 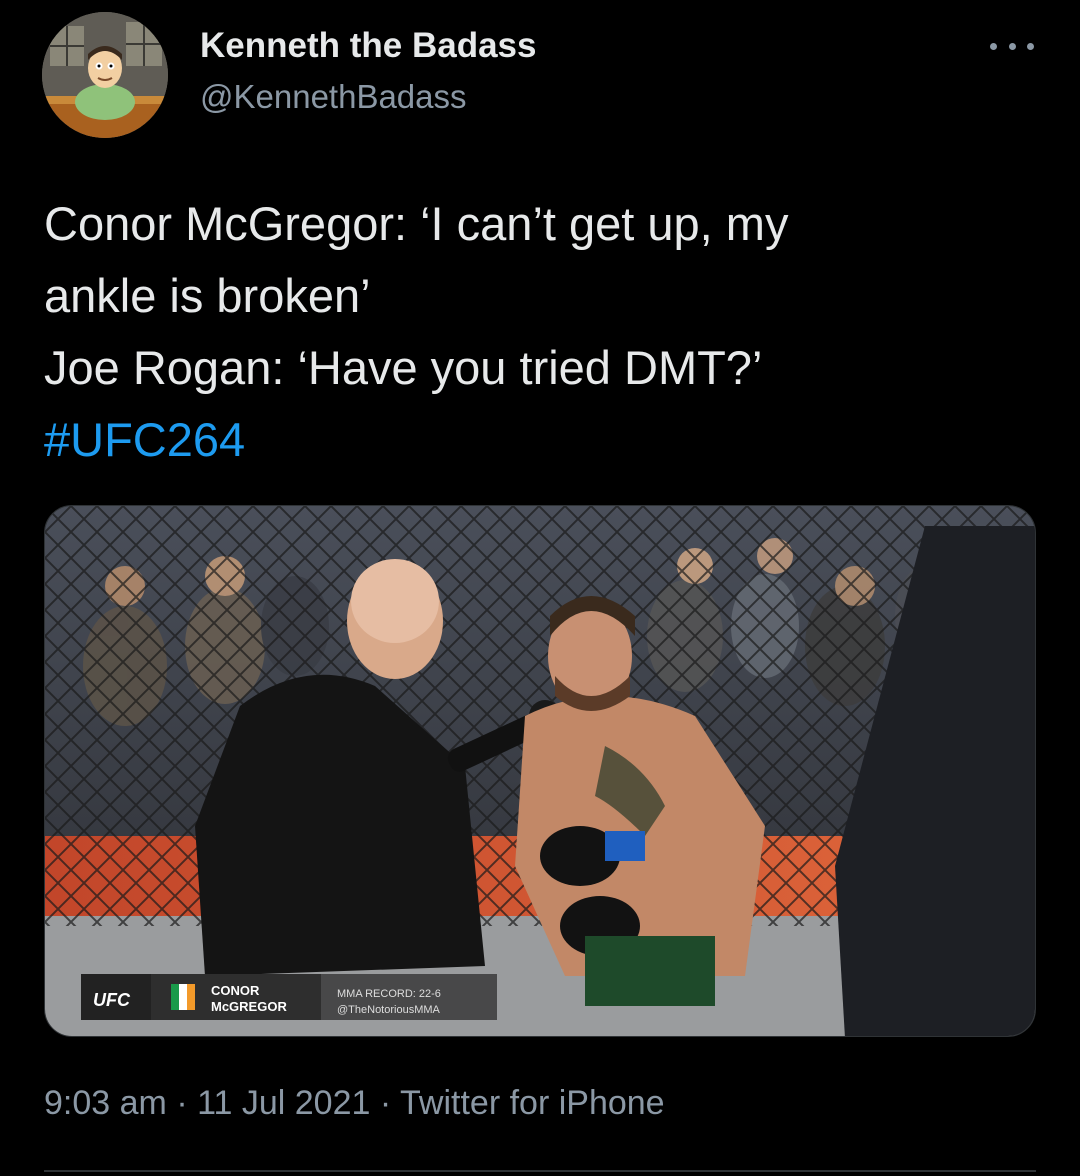 I want to click on fighter-social: @TheNotoriousMMA, so click(x=389, y=1010).